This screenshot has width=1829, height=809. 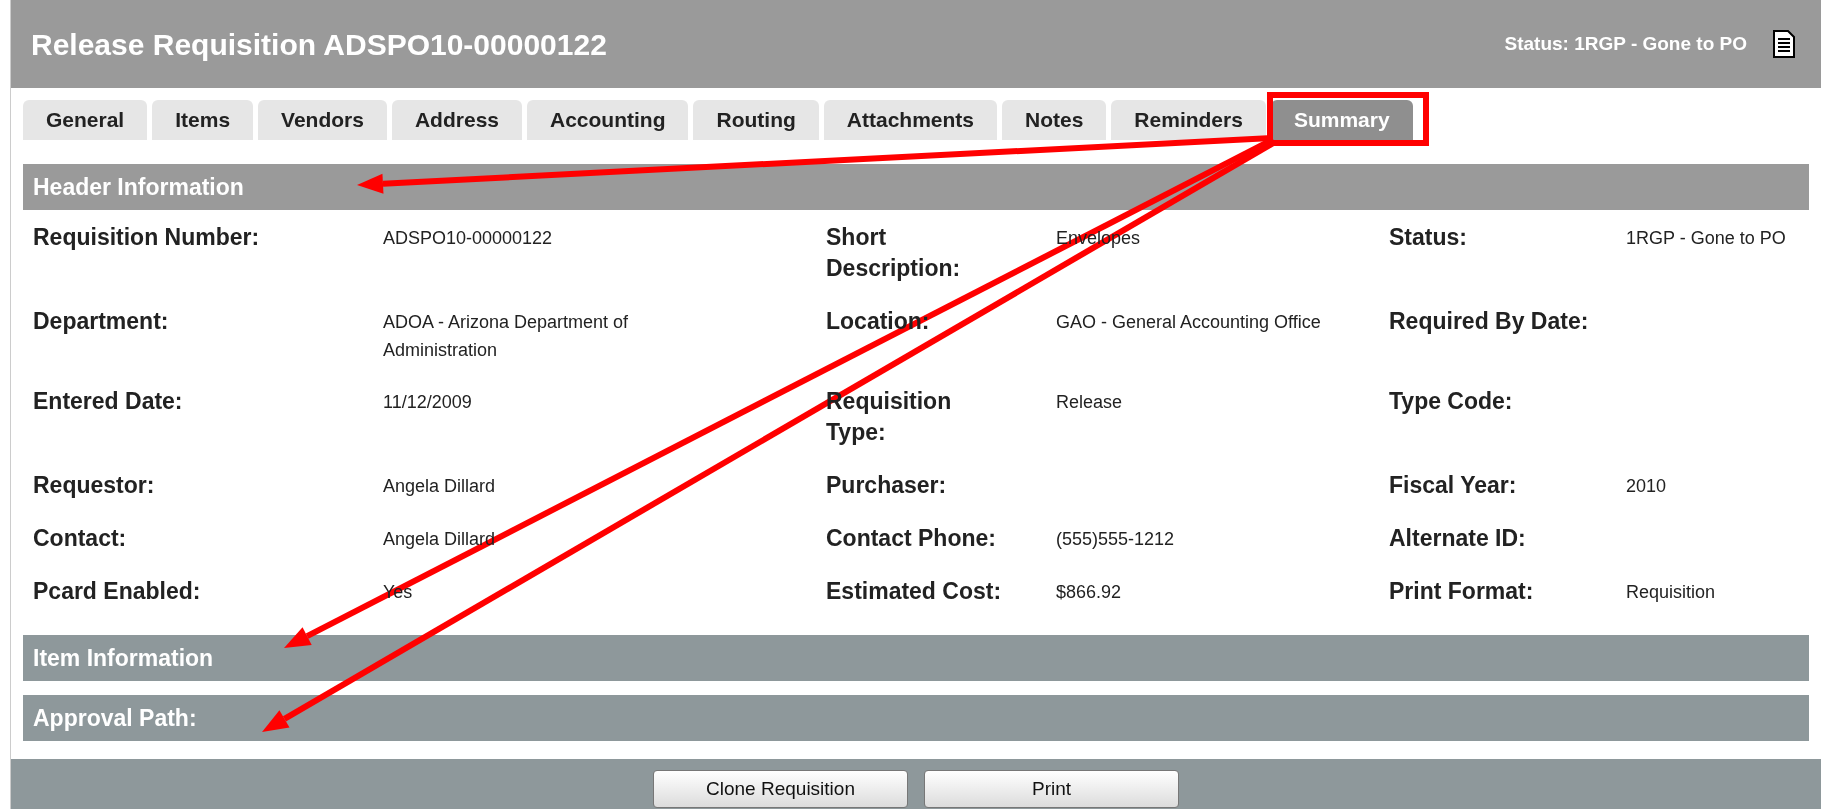 What do you see at coordinates (608, 120) in the screenshot?
I see `tab: Accounting` at bounding box center [608, 120].